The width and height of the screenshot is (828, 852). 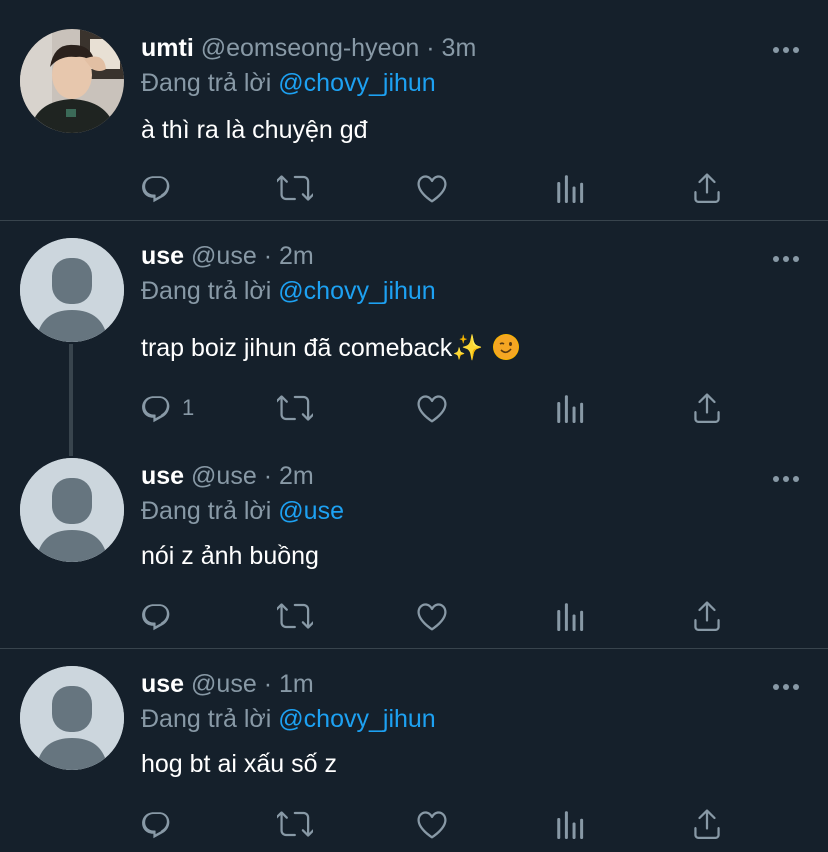 What do you see at coordinates (254, 130) in the screenshot?
I see `tweet-text: à thì ra là chuyện gđ` at bounding box center [254, 130].